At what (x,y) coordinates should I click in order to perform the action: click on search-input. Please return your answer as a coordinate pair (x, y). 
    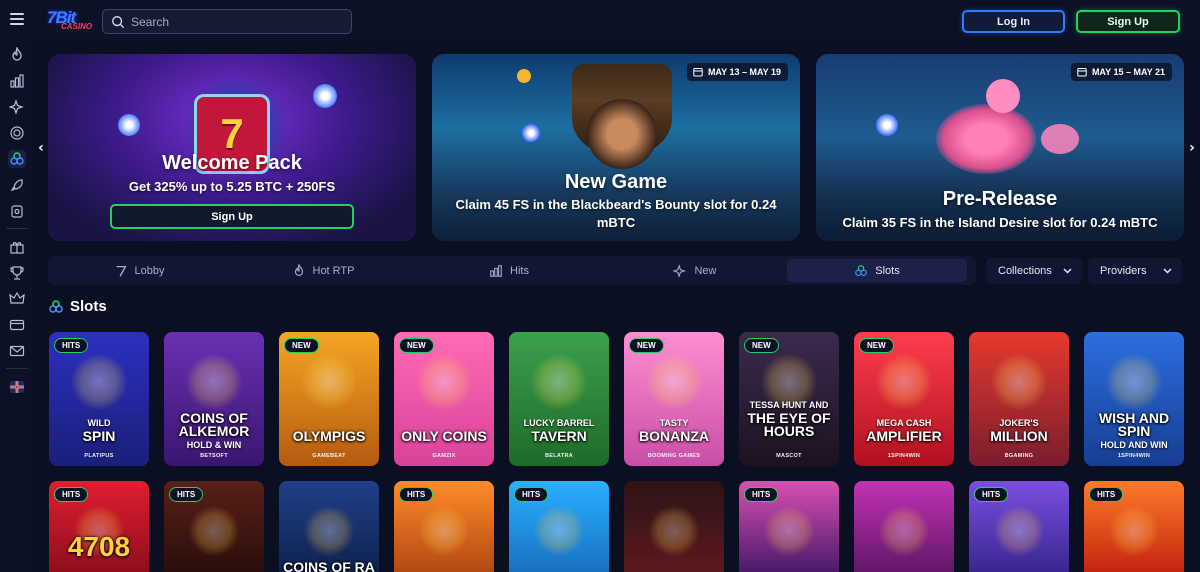
    Looking at the image, I should click on (231, 21).